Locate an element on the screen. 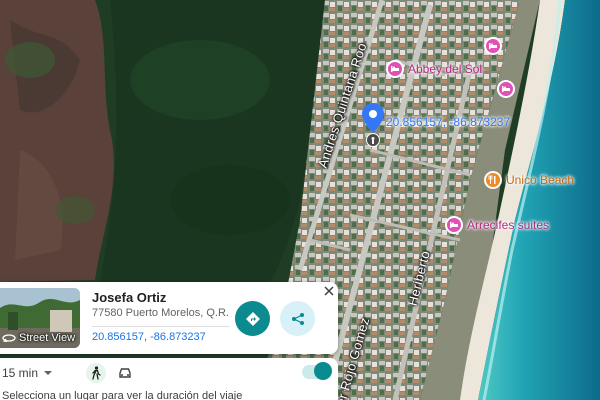 The image size is (600, 400). share-button is located at coordinates (297, 318).